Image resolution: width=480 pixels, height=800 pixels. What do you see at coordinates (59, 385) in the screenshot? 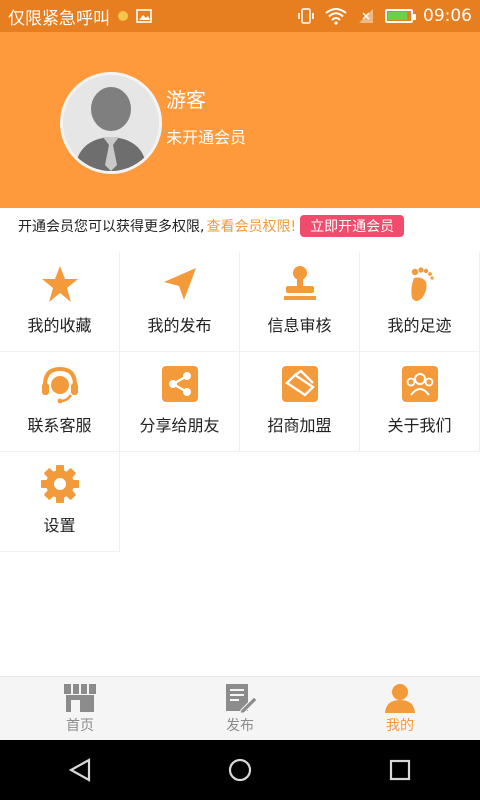
I see `headset-icon` at bounding box center [59, 385].